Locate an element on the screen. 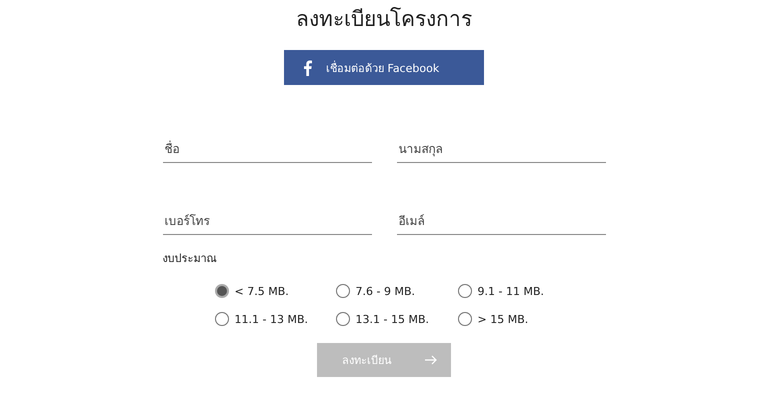  budget-option: < 7.5 MB. is located at coordinates (275, 291).